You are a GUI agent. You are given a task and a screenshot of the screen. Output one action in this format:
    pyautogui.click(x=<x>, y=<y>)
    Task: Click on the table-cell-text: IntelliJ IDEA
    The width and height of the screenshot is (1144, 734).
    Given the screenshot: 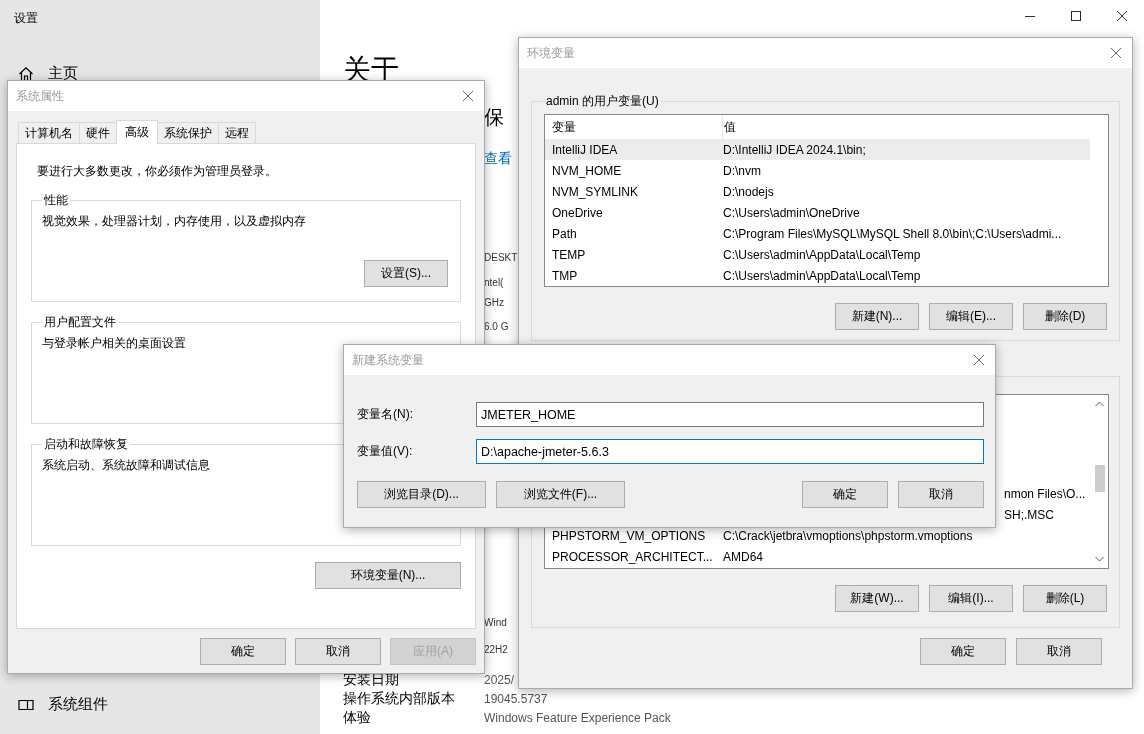 What is the action you would take?
    pyautogui.click(x=585, y=149)
    